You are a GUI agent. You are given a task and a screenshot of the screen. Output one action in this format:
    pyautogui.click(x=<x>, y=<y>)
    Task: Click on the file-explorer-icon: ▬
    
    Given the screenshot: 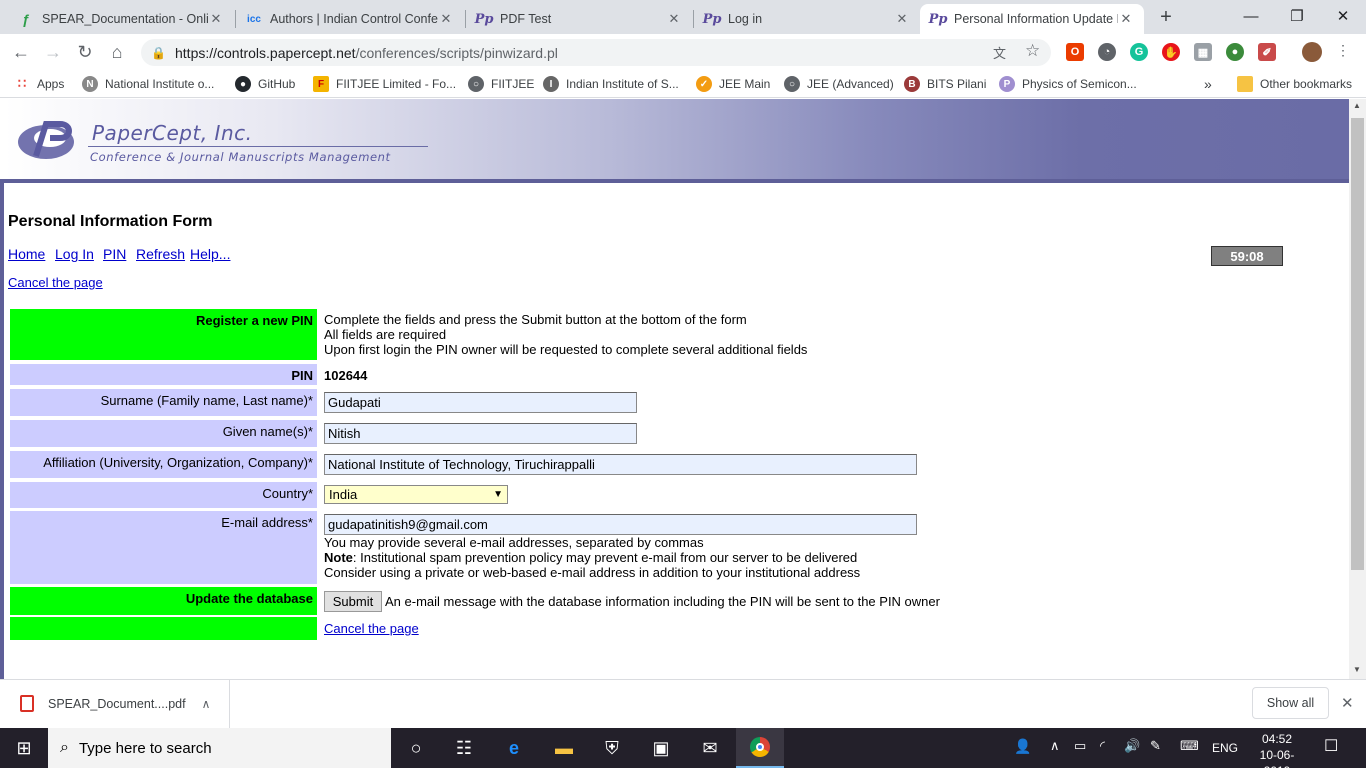 What is the action you would take?
    pyautogui.click(x=564, y=748)
    